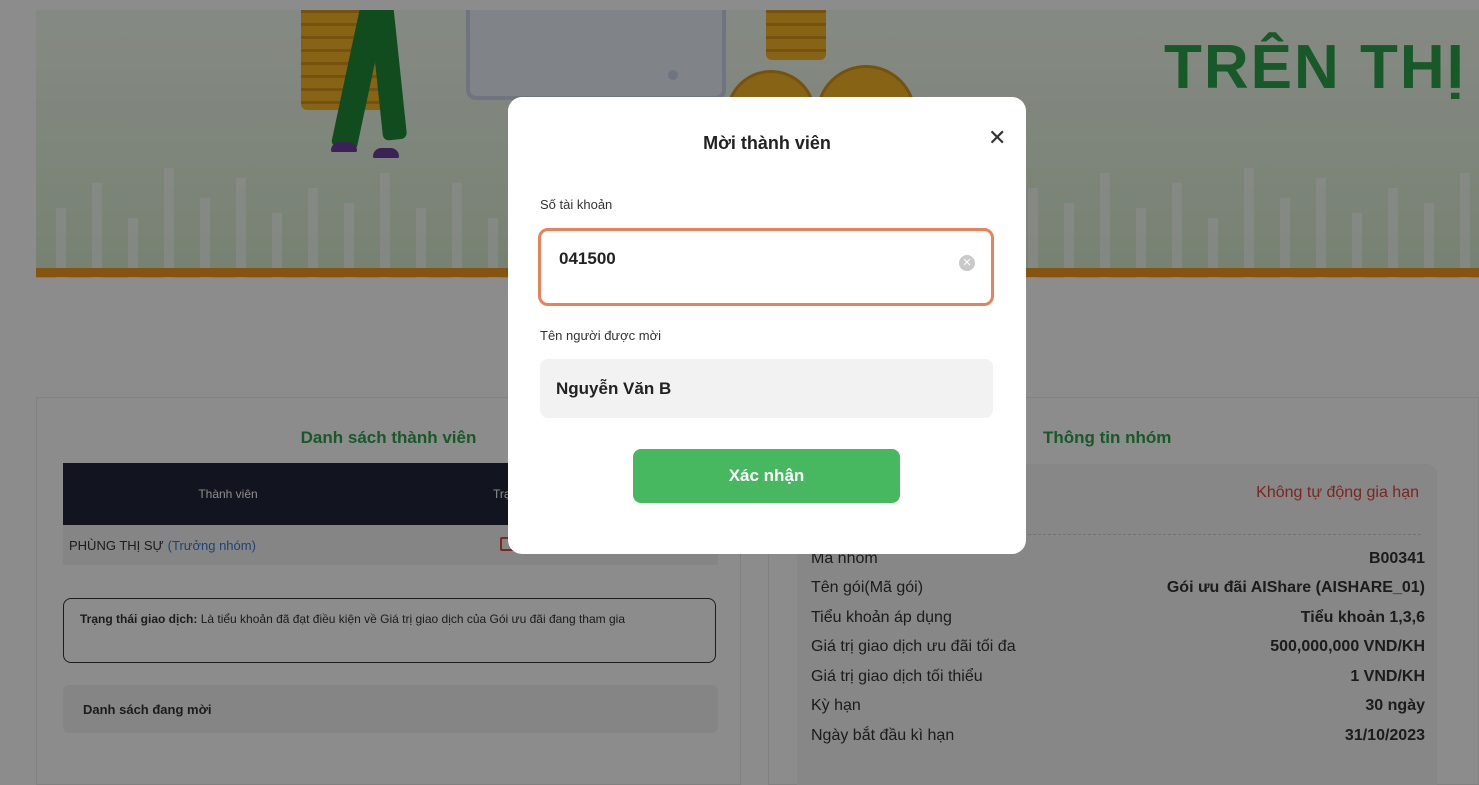 This screenshot has width=1479, height=785. What do you see at coordinates (766, 476) in the screenshot?
I see `confirm-button: Xác nhận` at bounding box center [766, 476].